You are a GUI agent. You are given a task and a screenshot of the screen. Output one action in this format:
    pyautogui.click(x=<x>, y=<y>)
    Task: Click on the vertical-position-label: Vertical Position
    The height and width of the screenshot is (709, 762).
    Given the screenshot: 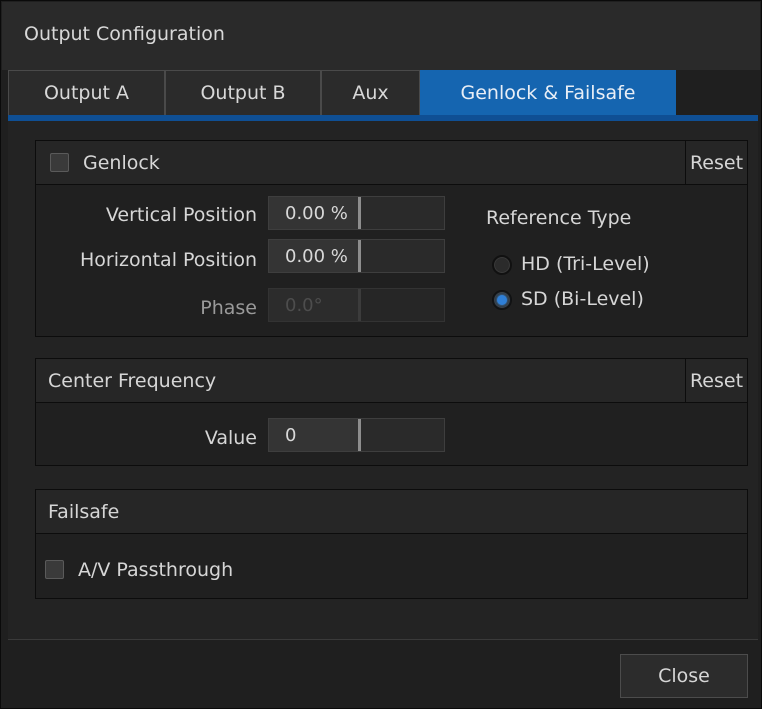 What is the action you would take?
    pyautogui.click(x=181, y=215)
    